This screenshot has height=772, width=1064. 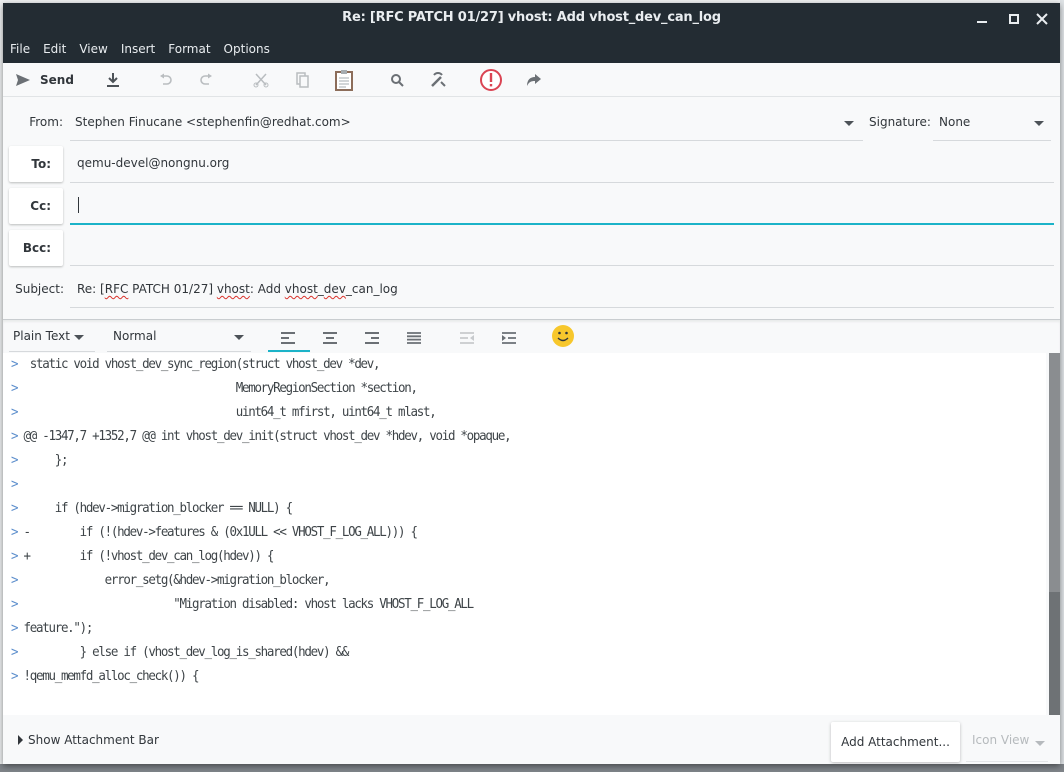 I want to click on spellcheck-button, so click(x=438, y=80).